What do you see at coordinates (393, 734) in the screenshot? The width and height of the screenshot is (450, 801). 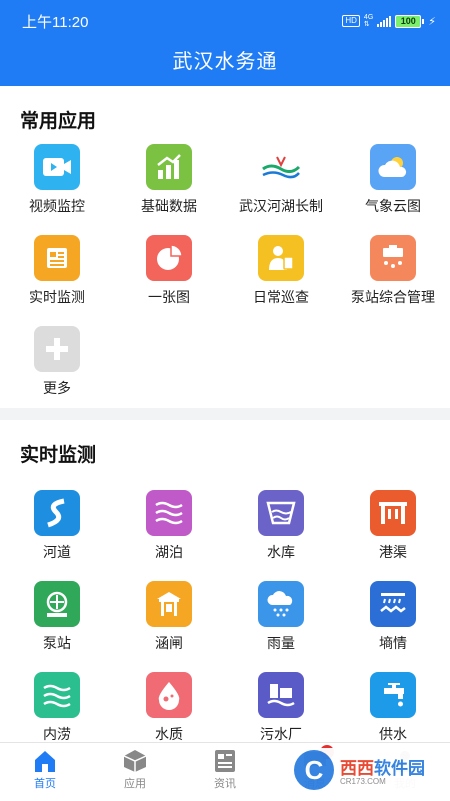 I see `realtime-item-label: 供水` at bounding box center [393, 734].